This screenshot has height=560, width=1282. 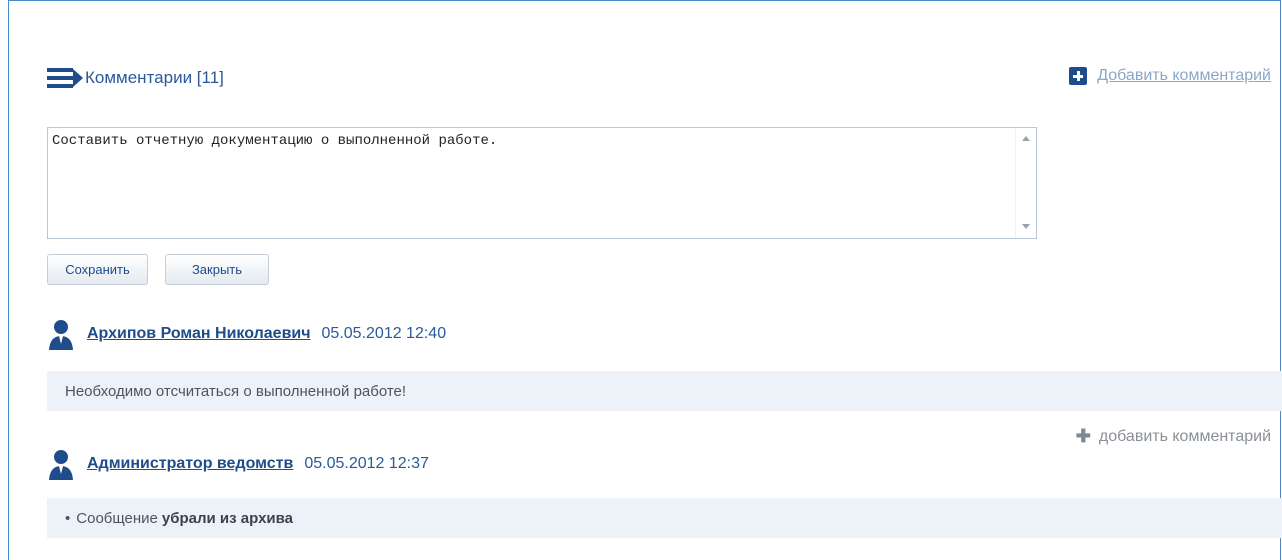 What do you see at coordinates (1184, 76) in the screenshot?
I see `add-comment-label: Добавить комментарий` at bounding box center [1184, 76].